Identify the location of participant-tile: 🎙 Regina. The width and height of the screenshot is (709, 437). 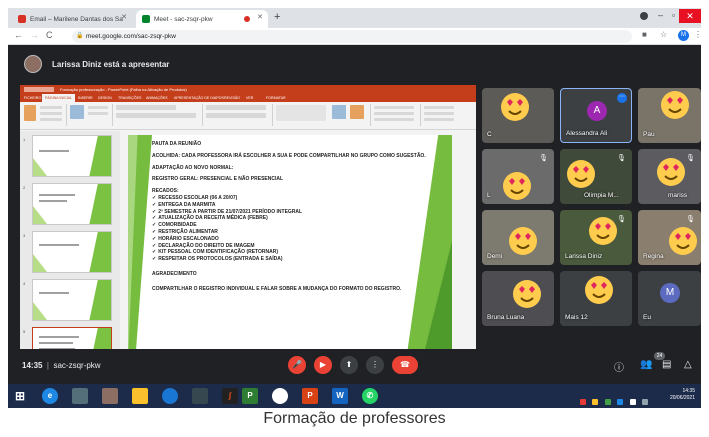
(669, 237).